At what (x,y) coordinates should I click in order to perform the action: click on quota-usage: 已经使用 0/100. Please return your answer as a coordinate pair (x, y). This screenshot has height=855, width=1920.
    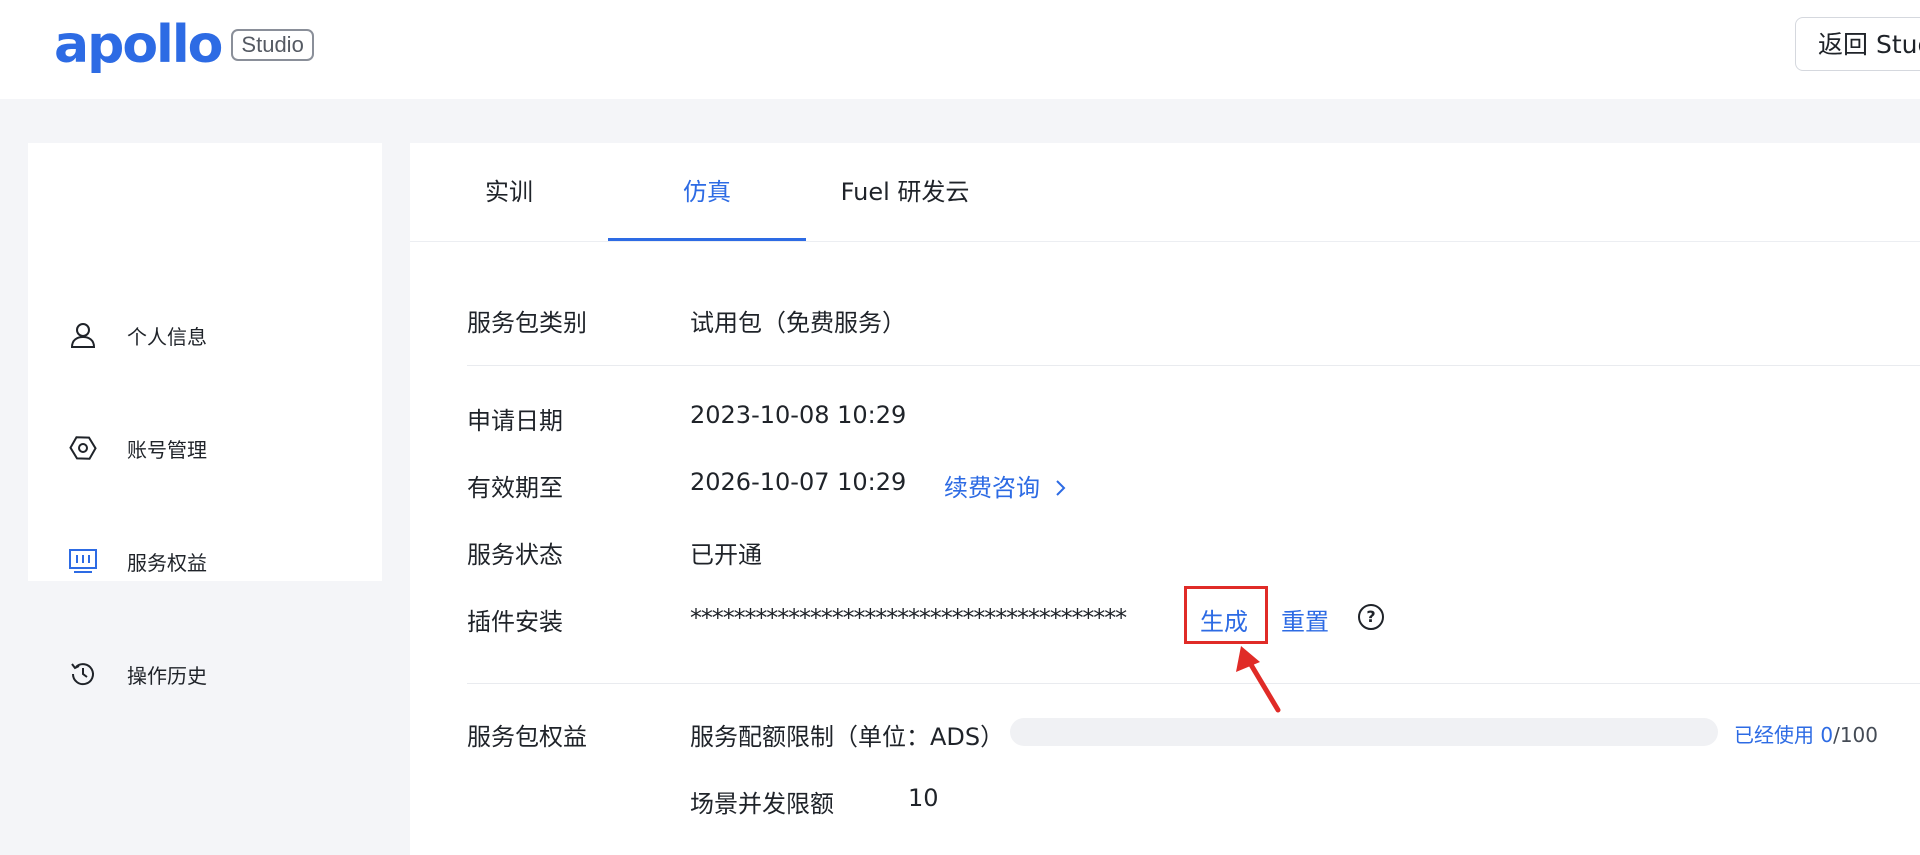
    Looking at the image, I should click on (1806, 733).